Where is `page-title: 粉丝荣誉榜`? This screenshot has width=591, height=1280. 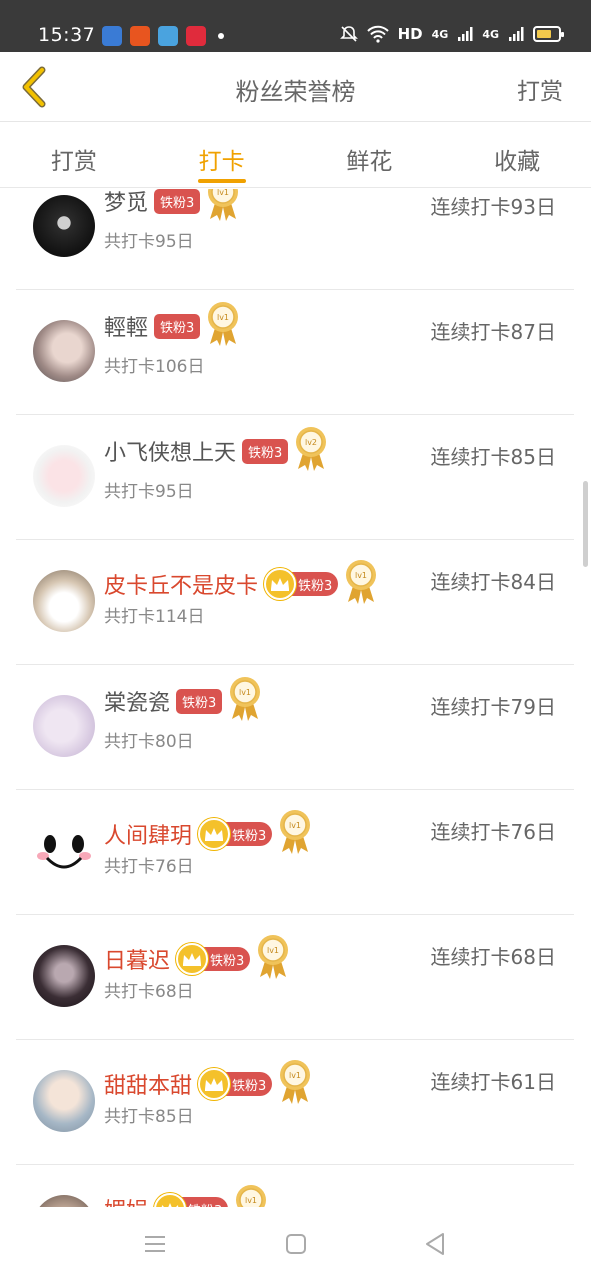 page-title: 粉丝荣誉榜 is located at coordinates (295, 92).